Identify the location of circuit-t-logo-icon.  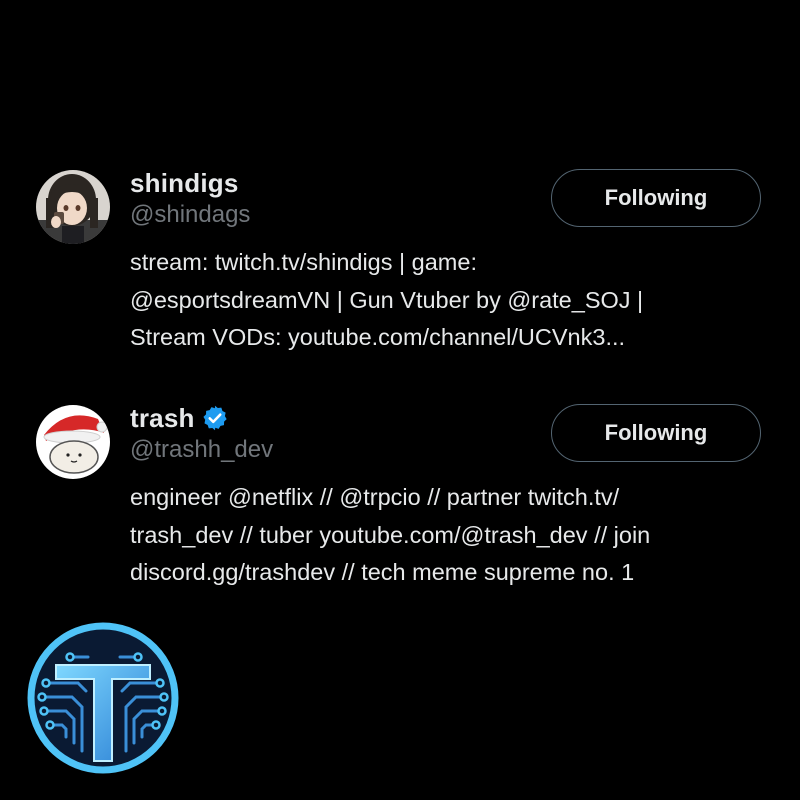
(103, 698).